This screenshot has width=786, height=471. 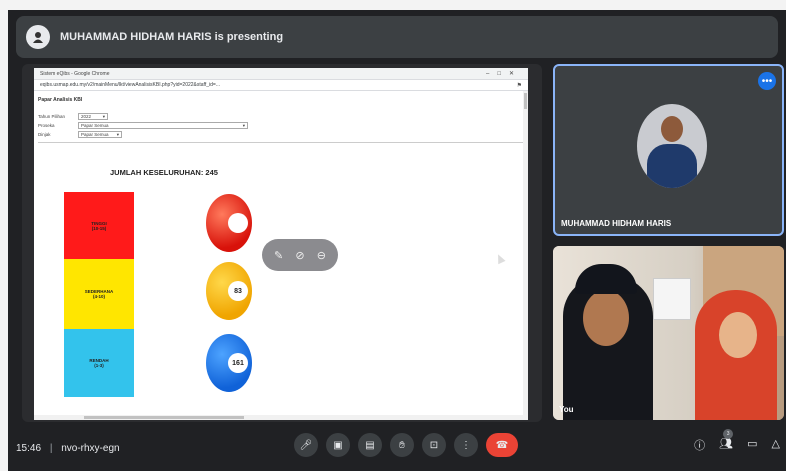 What do you see at coordinates (668, 333) in the screenshot?
I see `participant-tile-self: You` at bounding box center [668, 333].